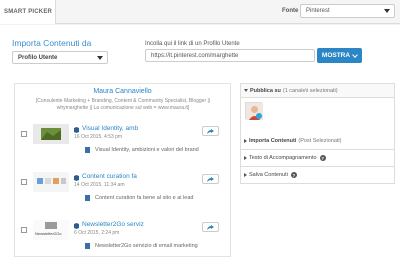 This screenshot has height=257, width=400. I want to click on item-title: Newsletter2Go serviz, so click(113, 224).